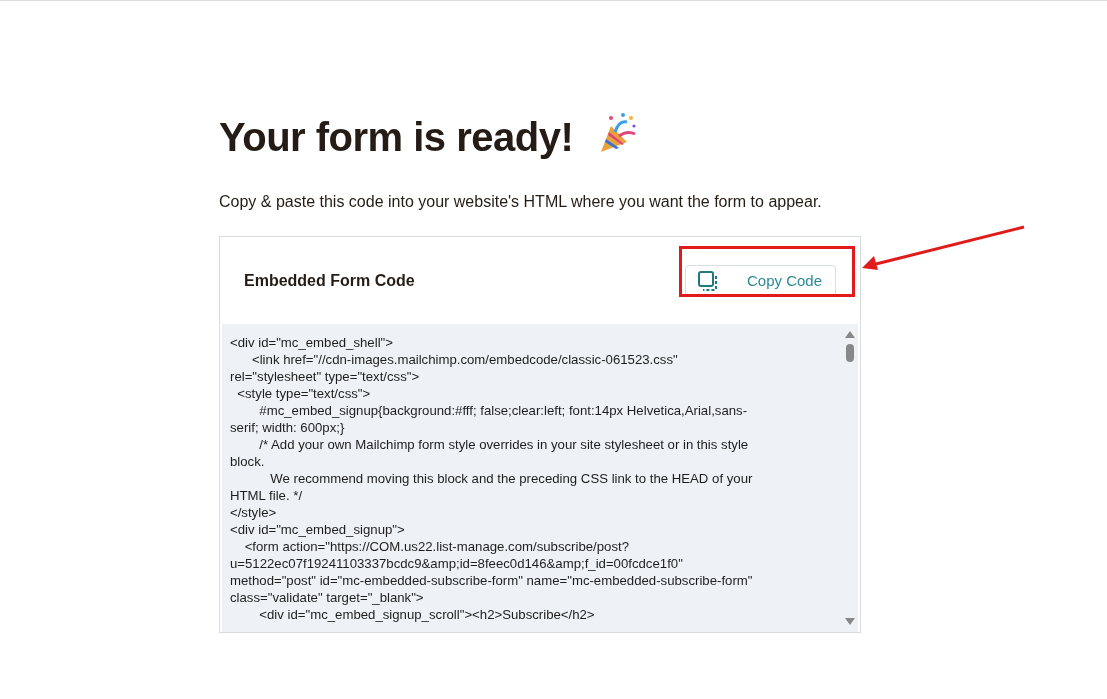 This screenshot has height=699, width=1107. I want to click on code-line: <div id="mc_embed_shell">, so click(312, 342).